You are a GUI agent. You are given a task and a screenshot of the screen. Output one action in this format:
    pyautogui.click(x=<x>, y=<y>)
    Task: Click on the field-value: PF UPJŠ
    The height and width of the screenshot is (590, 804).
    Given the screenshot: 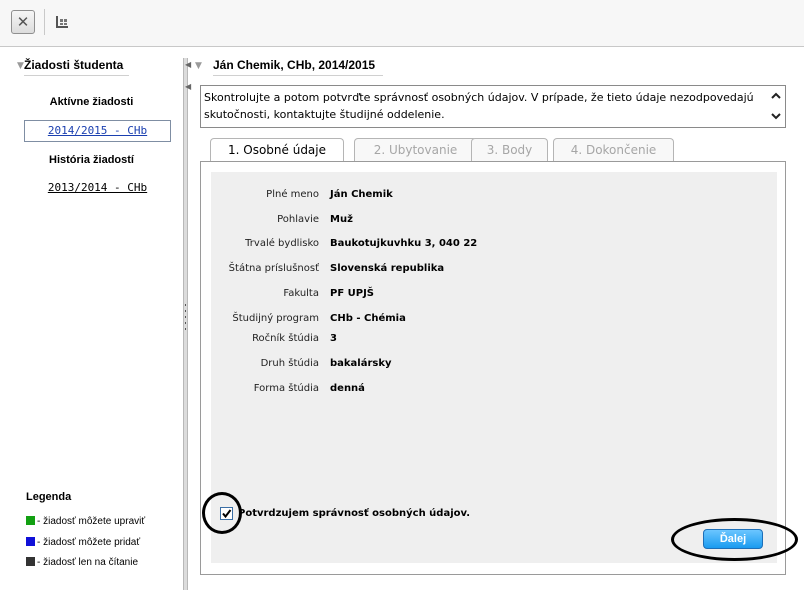 What is the action you would take?
    pyautogui.click(x=352, y=293)
    